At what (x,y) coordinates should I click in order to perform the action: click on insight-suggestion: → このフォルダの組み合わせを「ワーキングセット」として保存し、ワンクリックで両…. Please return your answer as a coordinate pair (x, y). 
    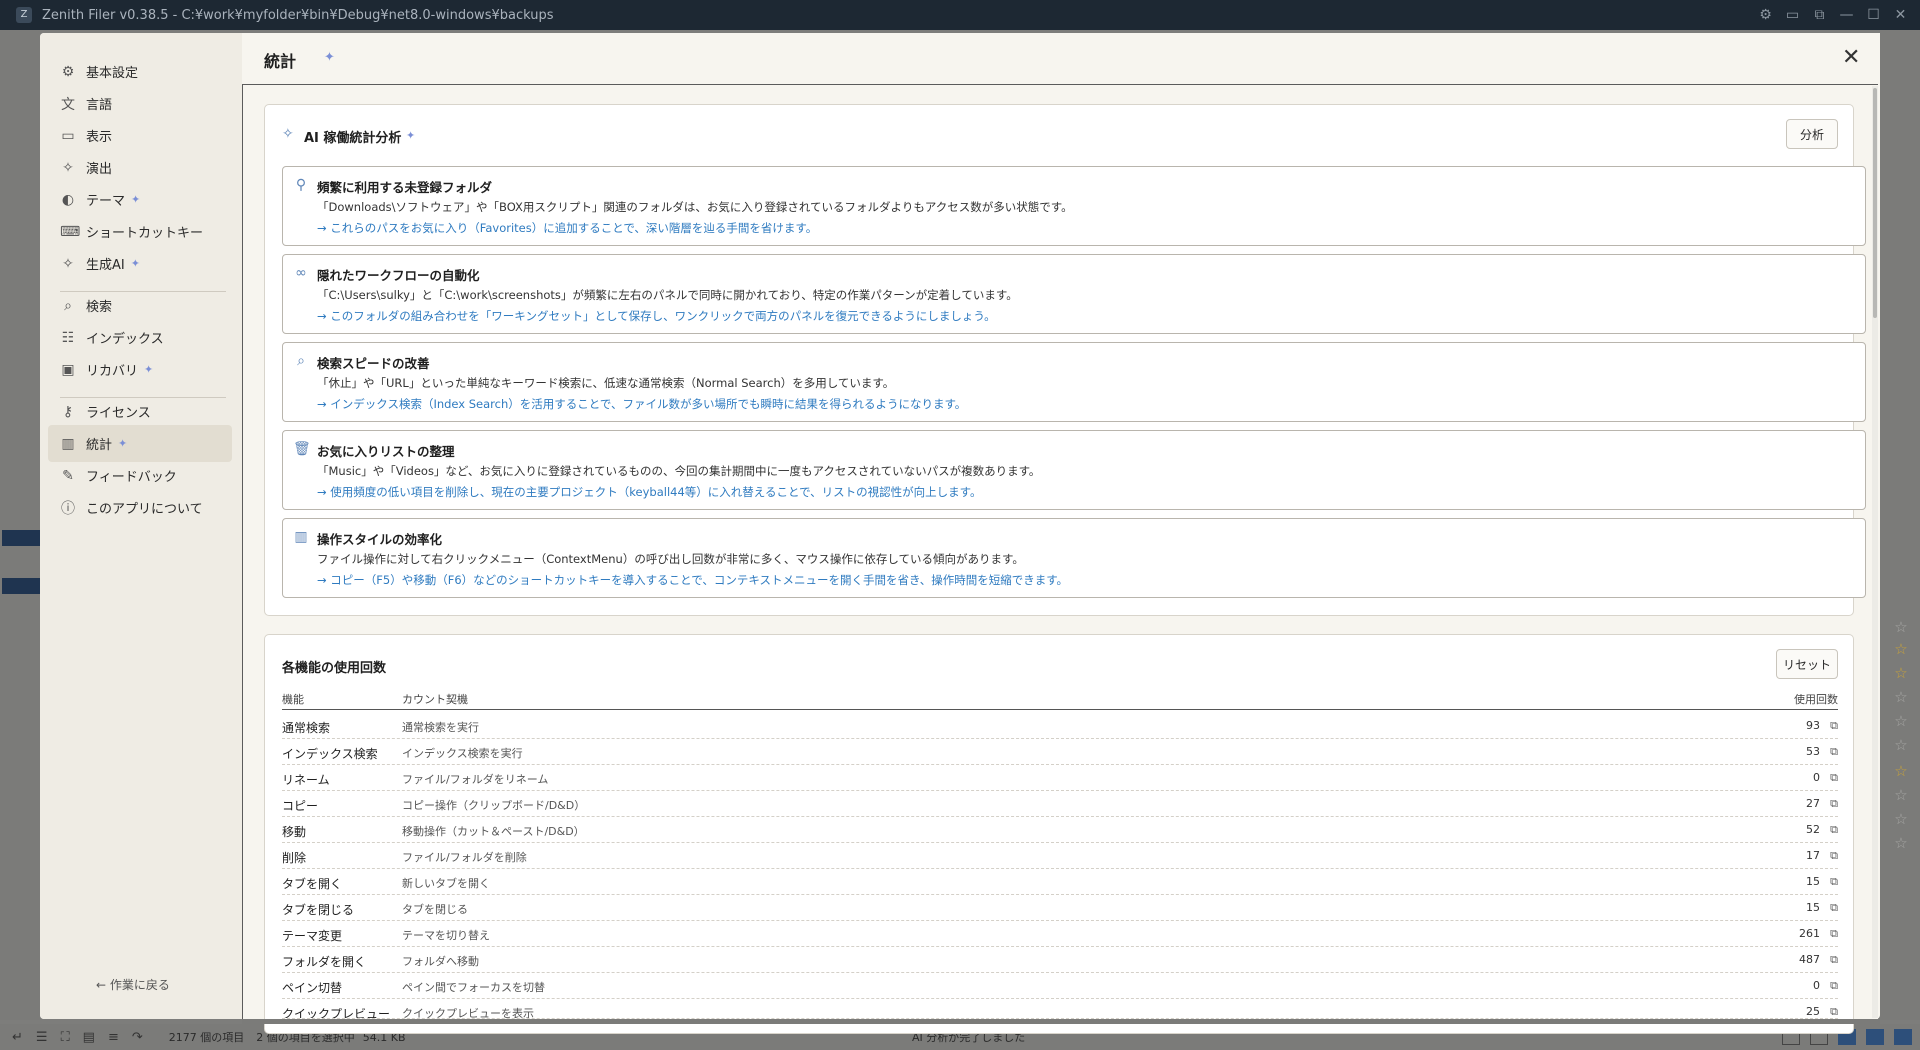
    Looking at the image, I should click on (656, 316).